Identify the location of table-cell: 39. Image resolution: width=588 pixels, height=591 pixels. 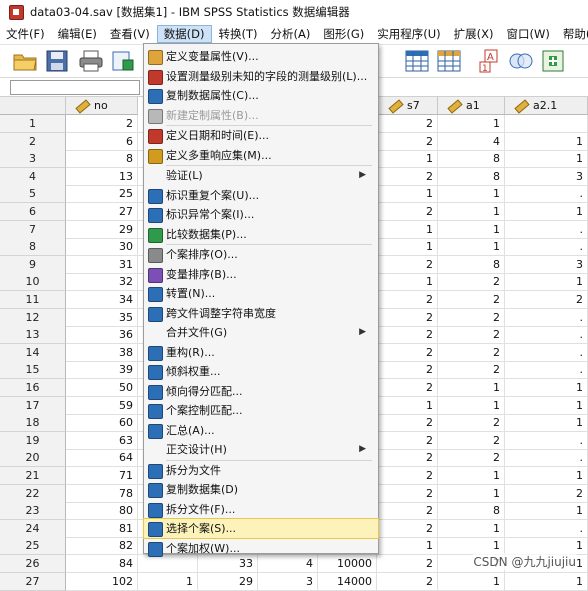
(102, 370).